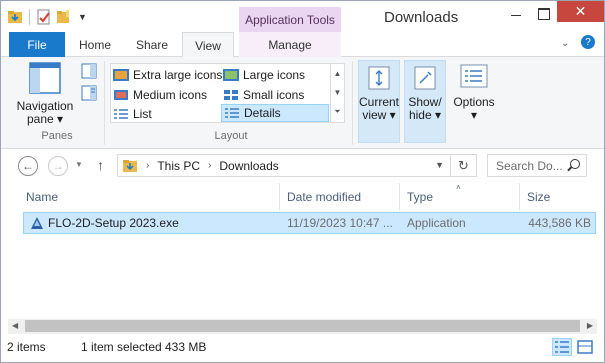 This screenshot has height=363, width=605. Describe the element at coordinates (37, 44) in the screenshot. I see `tab-file: File` at that location.